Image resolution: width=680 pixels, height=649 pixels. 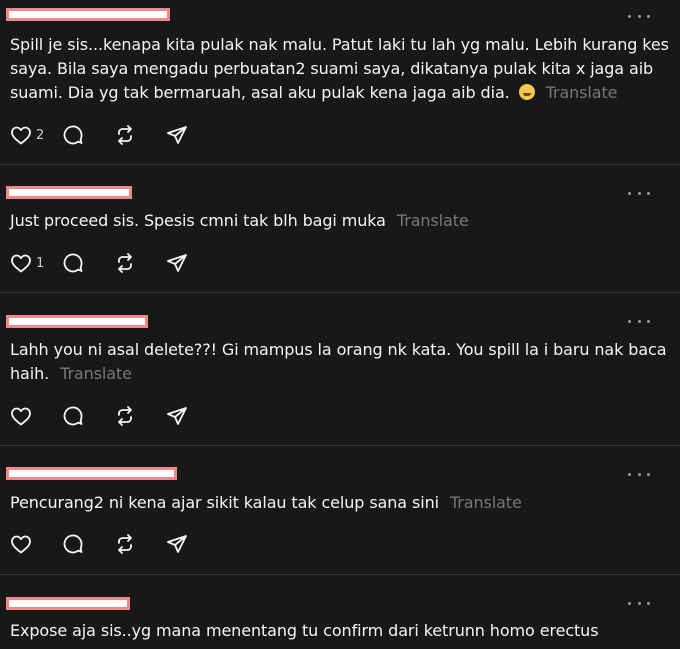 I want to click on like-count: 1, so click(x=40, y=263).